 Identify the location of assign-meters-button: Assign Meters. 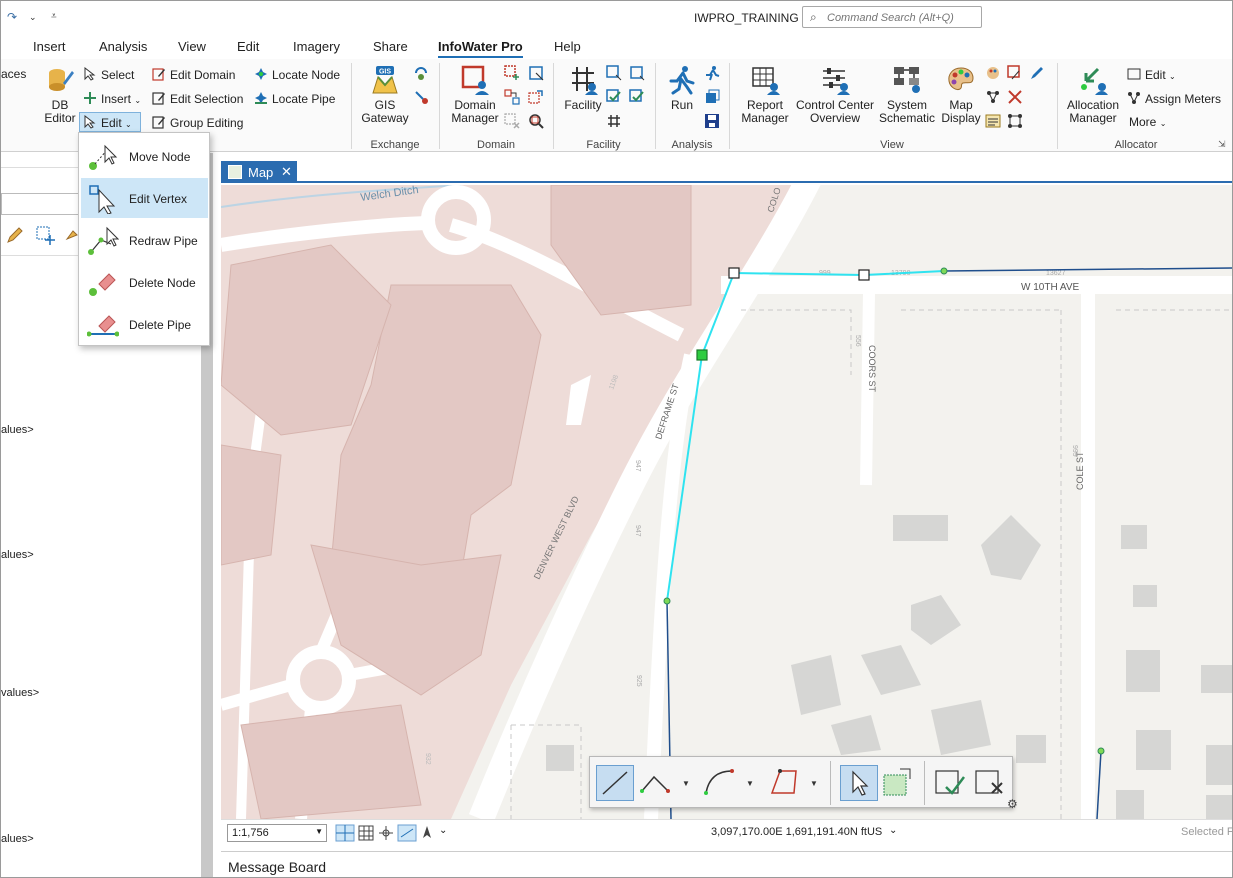
(1174, 98).